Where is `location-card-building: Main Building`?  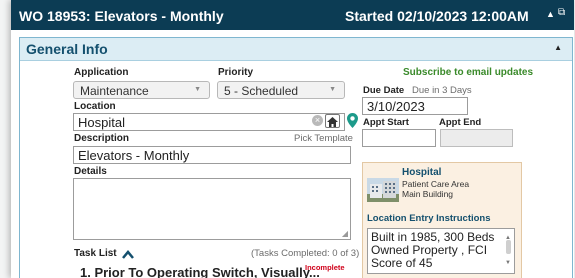
location-card-building: Main Building is located at coordinates (428, 194).